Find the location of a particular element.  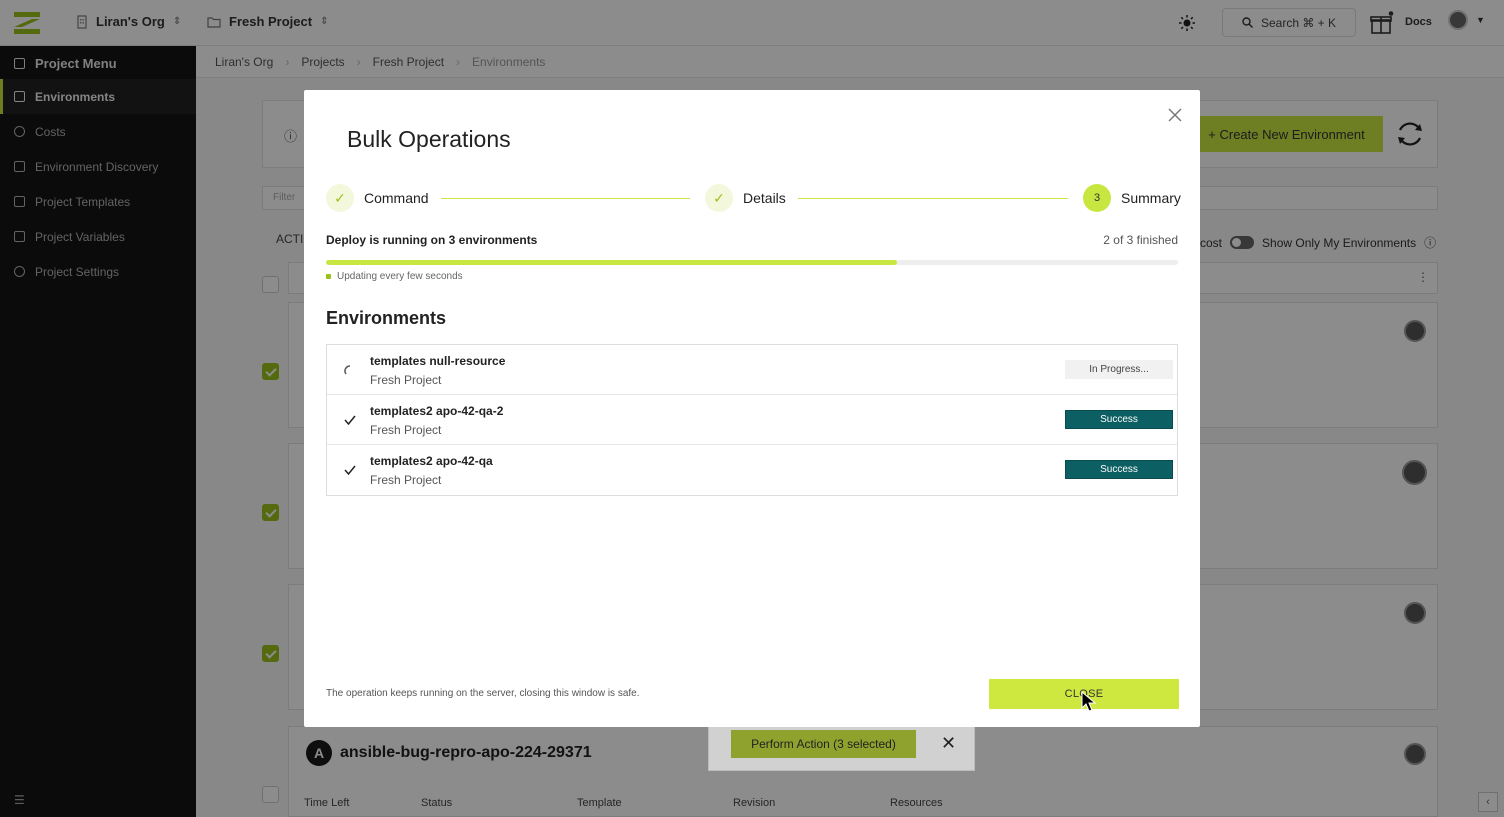

step-command: ✓ Command is located at coordinates (377, 198).